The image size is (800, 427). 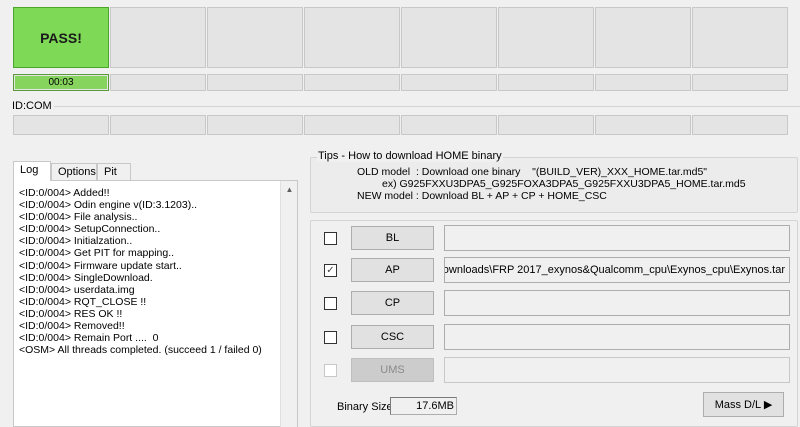 I want to click on binary-size-value: 17.6MB, so click(x=423, y=406).